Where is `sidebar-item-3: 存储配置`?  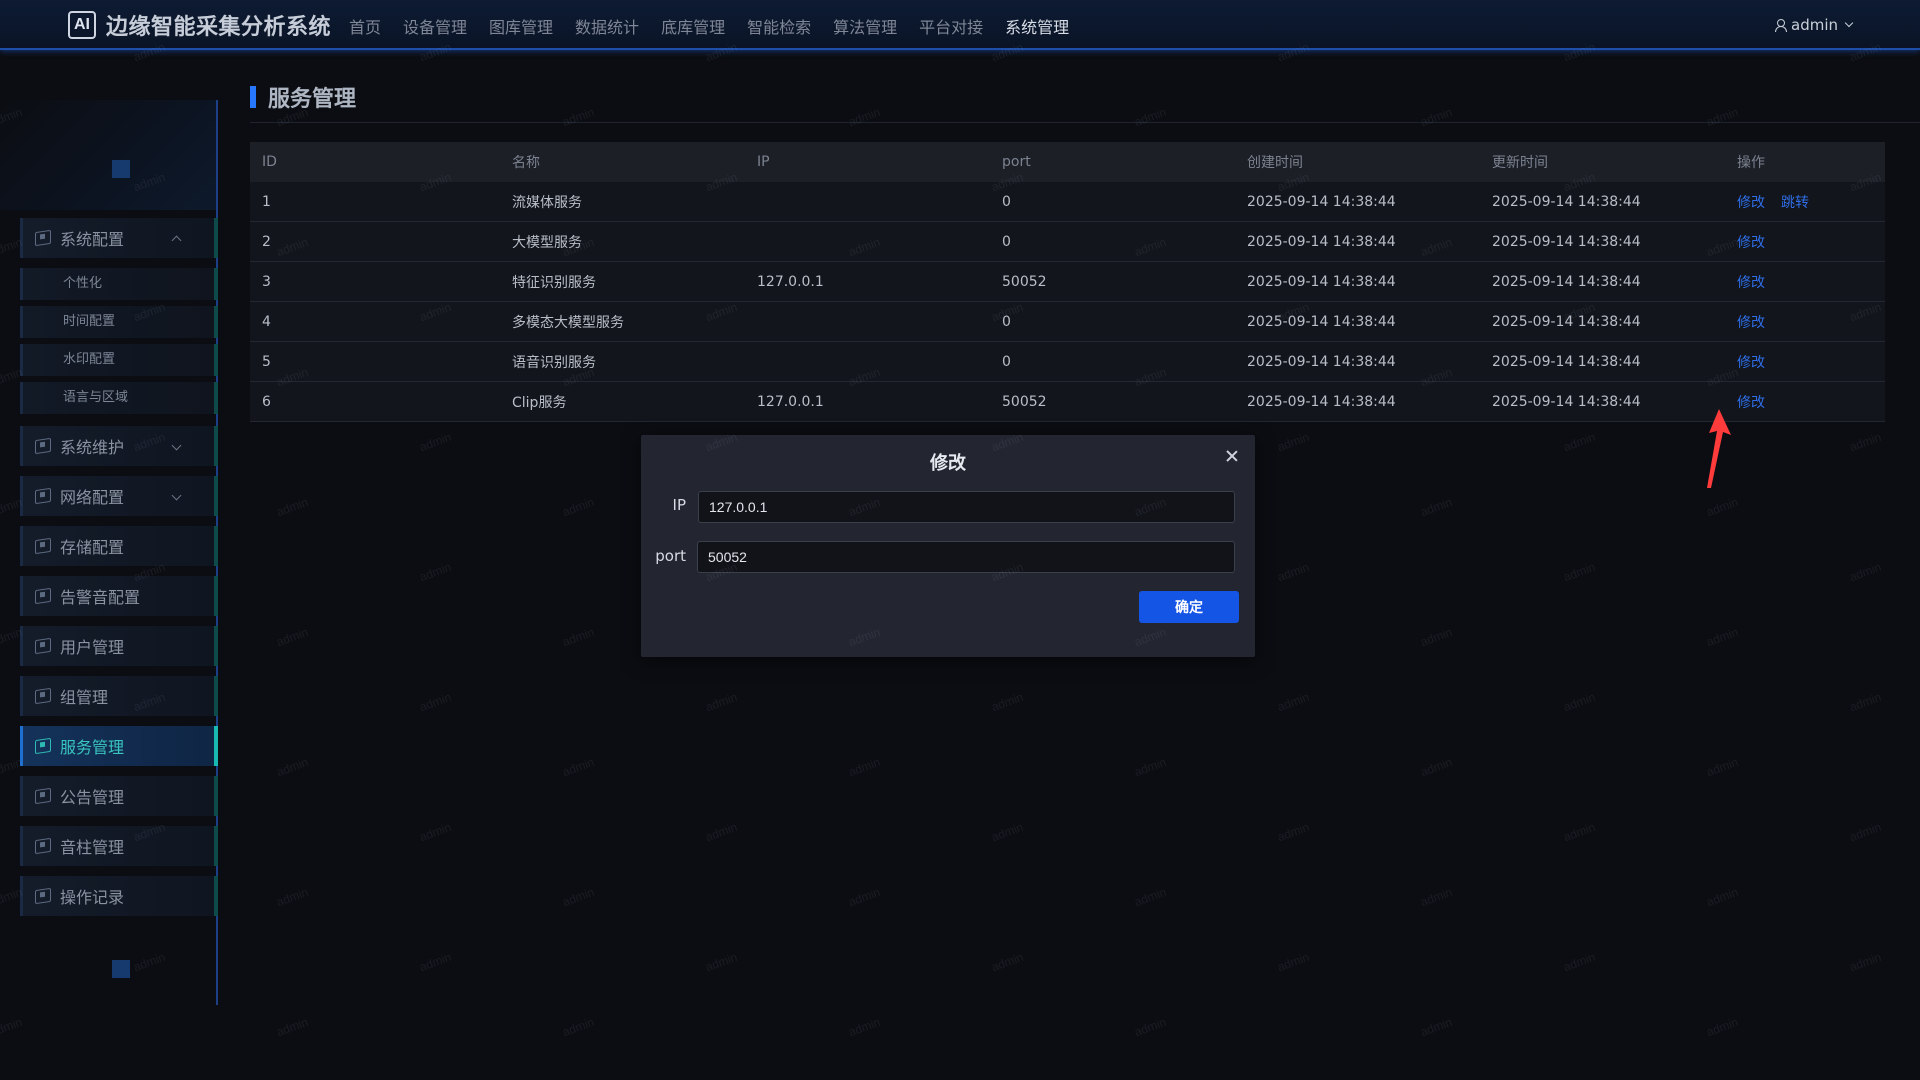
sidebar-item-3: 存储配置 is located at coordinates (119, 546).